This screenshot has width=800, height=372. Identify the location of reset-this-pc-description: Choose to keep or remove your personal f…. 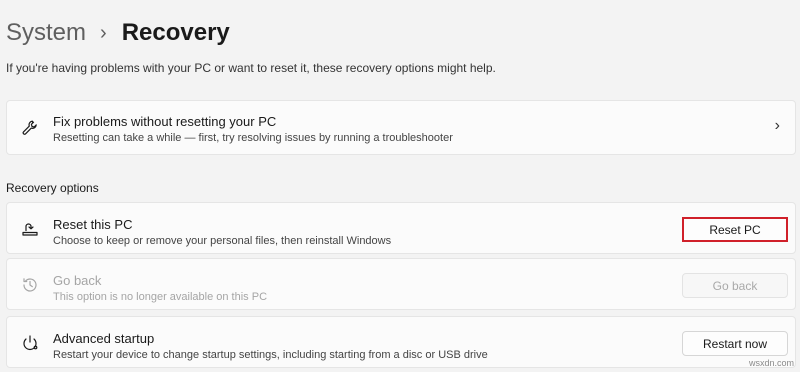
(222, 241).